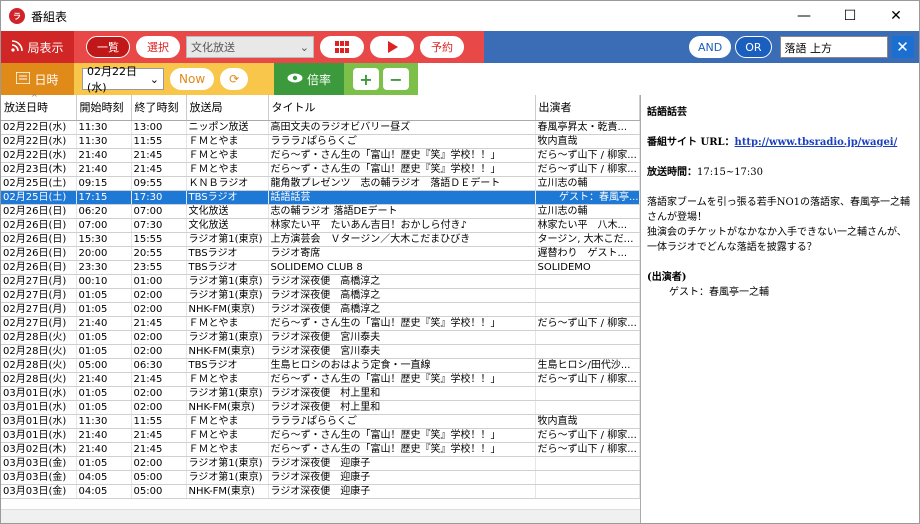 This screenshot has width=920, height=524. I want to click on table-cell: 02月26日(日), so click(39, 211).